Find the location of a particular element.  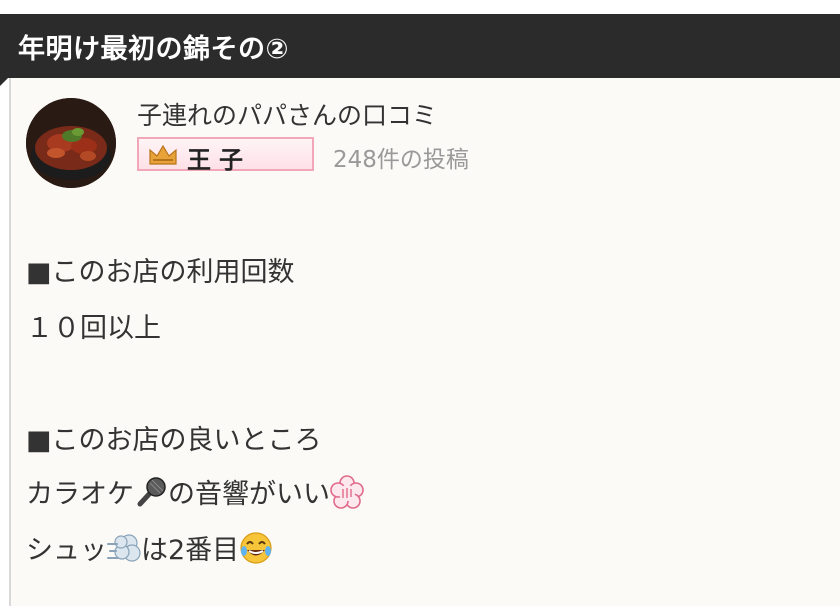

flower-stamp-icon is located at coordinates (347, 491).